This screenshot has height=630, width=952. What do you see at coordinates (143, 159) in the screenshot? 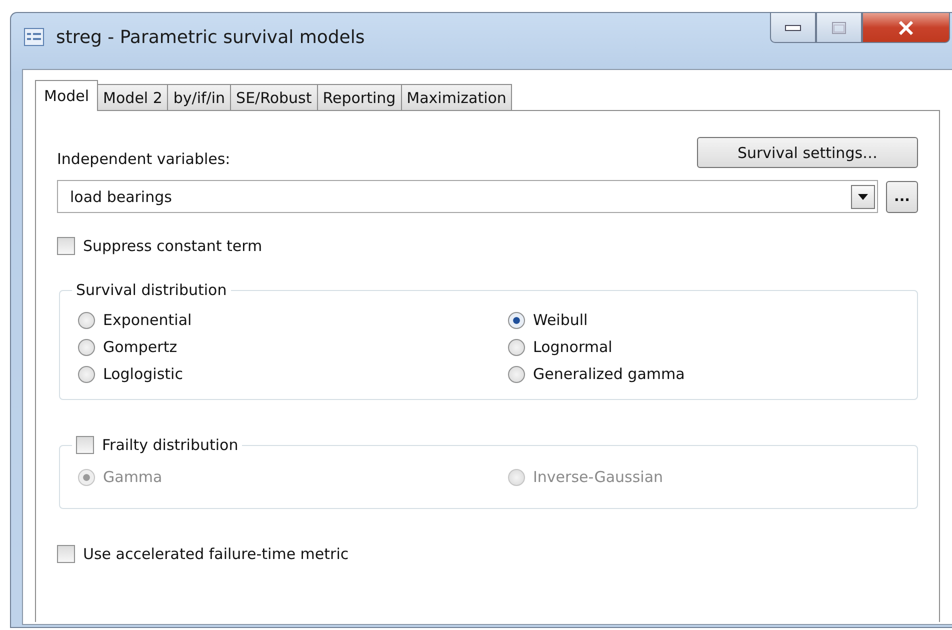
I see `field-label: Independent variables:` at bounding box center [143, 159].